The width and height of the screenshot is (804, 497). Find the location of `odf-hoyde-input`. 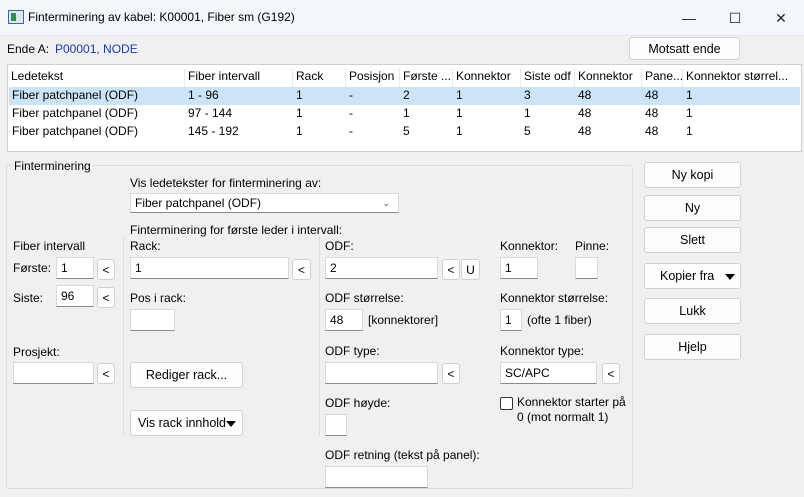

odf-hoyde-input is located at coordinates (336, 425).